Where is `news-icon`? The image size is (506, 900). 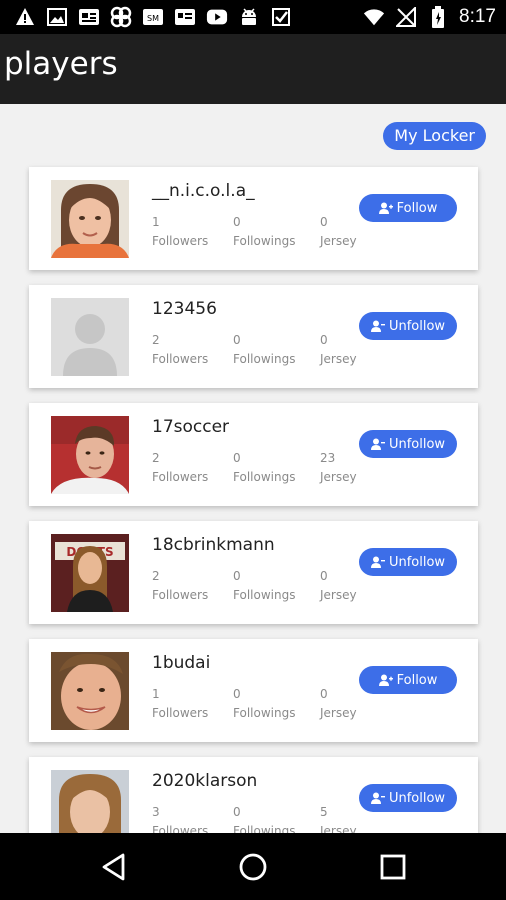
news-icon is located at coordinates (89, 17).